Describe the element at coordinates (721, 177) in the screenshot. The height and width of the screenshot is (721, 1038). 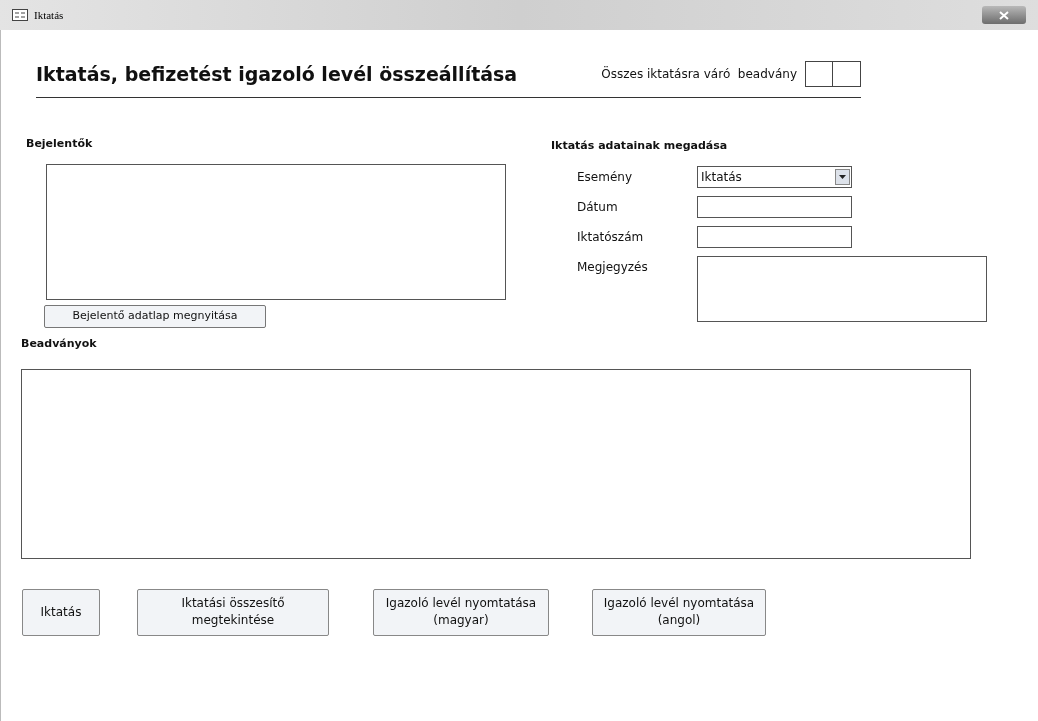
I see `dropdown-value: Iktatás` at that location.